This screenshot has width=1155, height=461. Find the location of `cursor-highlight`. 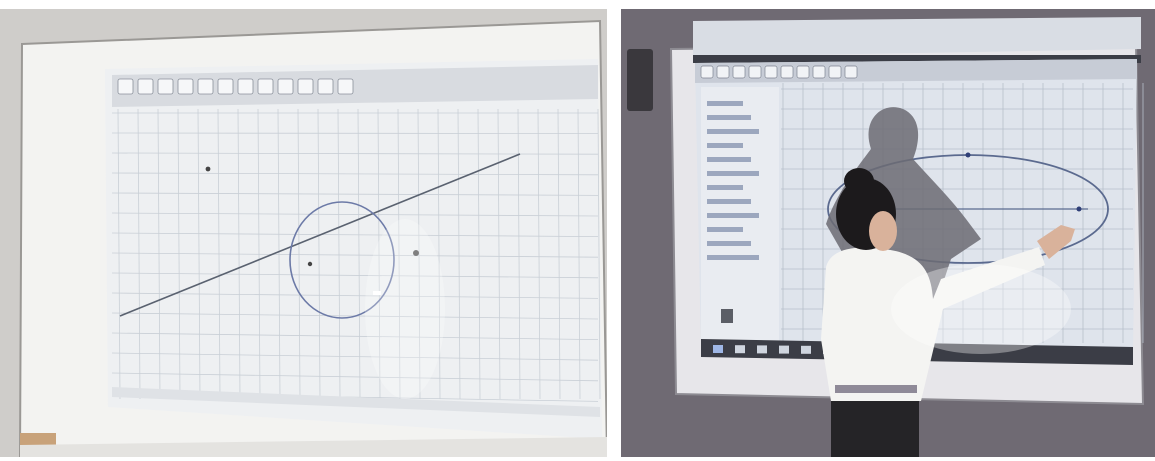

cursor-highlight is located at coordinates (377, 293).